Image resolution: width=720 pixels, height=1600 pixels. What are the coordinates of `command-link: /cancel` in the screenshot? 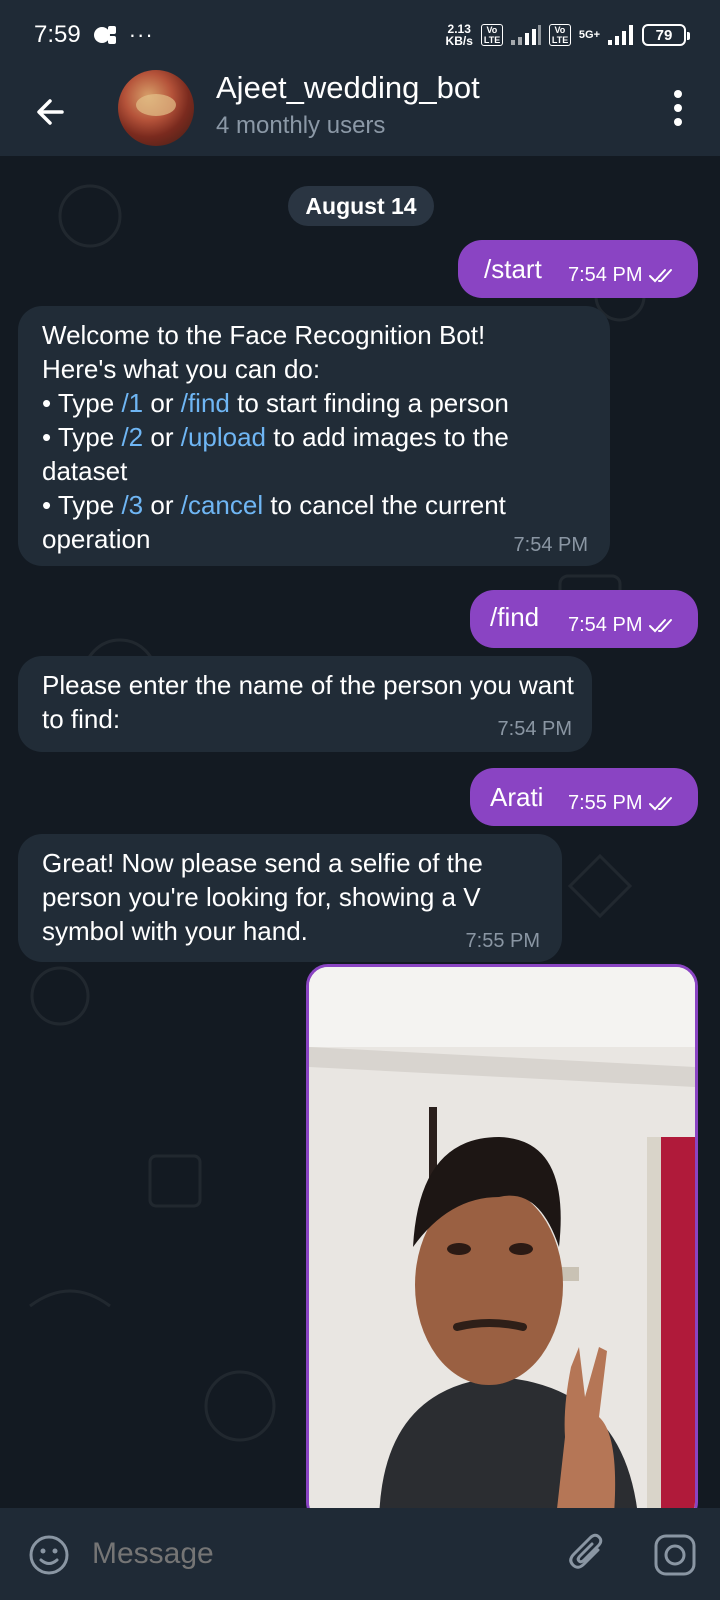 It's located at (222, 505).